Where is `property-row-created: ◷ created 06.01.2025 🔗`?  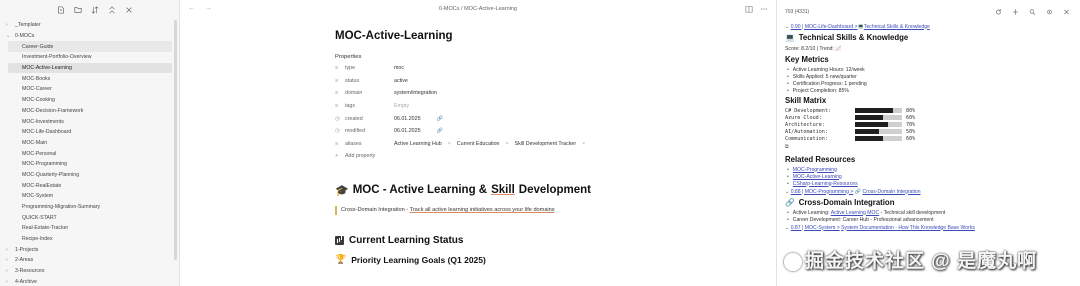 property-row-created: ◷ created 06.01.2025 🔗 is located at coordinates (555, 118).